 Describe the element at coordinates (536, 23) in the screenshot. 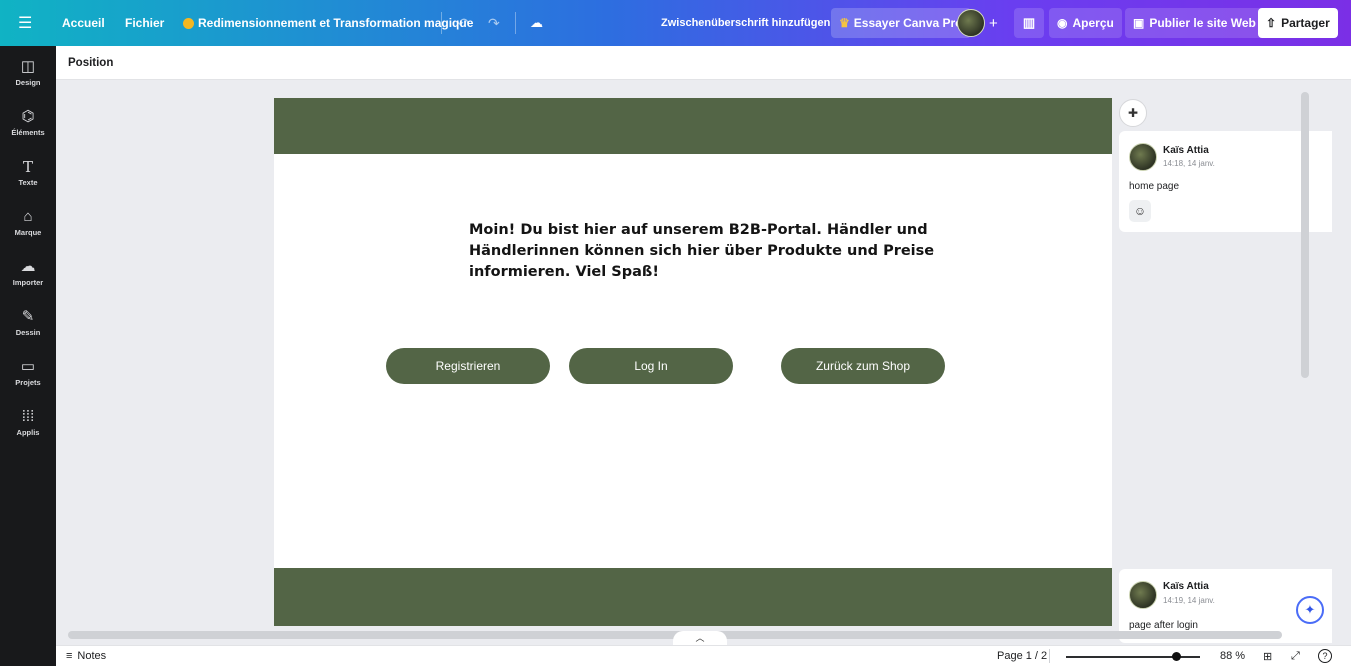

I see `cloud-saved-icon: ☁` at that location.